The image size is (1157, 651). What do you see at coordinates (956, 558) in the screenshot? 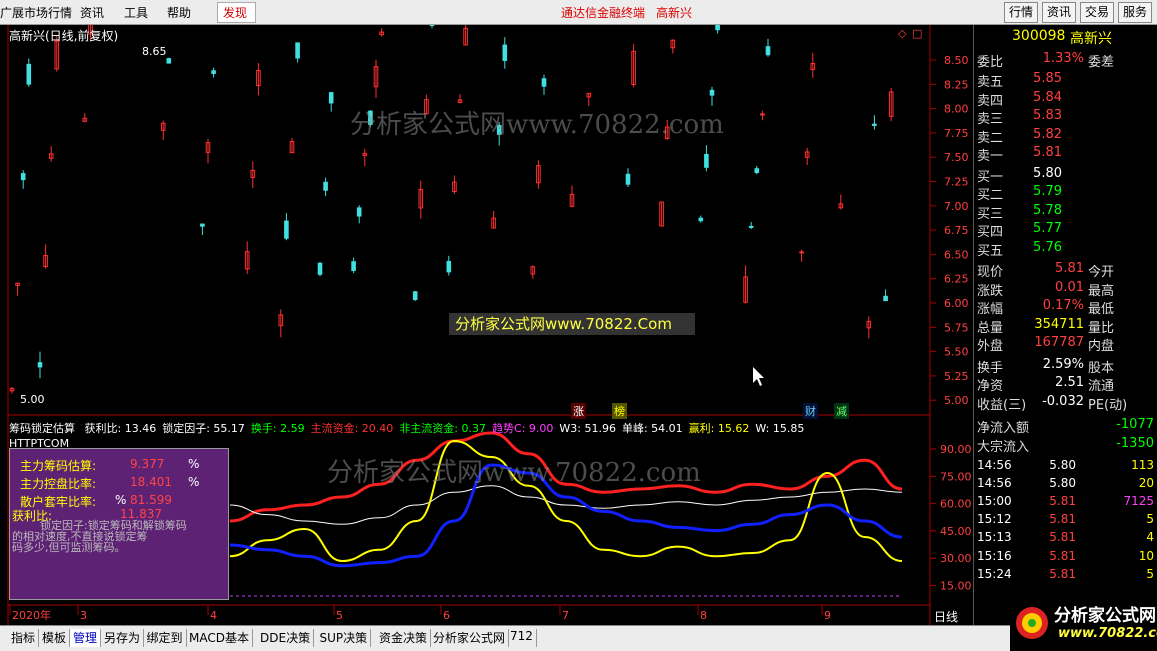
I see `indicator-tick-label: 30.00` at bounding box center [956, 558].